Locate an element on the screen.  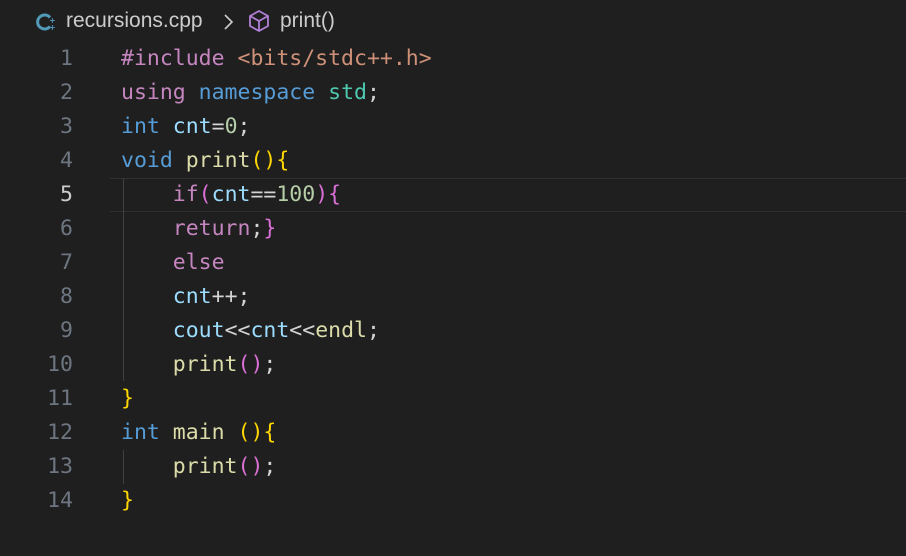
code-line: 6 return;} is located at coordinates (453, 229).